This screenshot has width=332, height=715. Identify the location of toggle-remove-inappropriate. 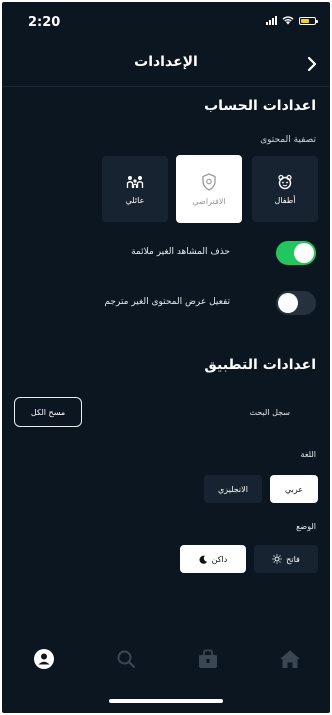
(296, 253).